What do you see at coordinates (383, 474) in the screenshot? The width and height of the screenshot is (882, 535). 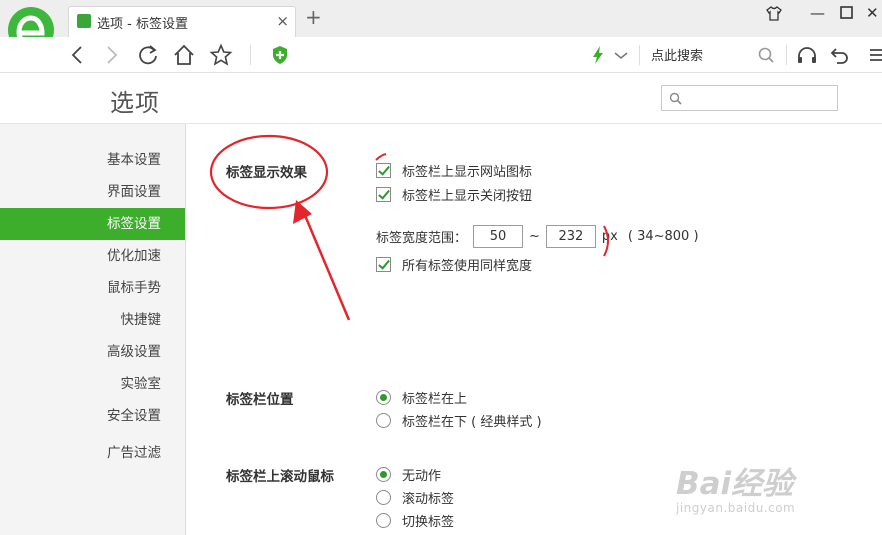 I see `scroll-none-radio` at bounding box center [383, 474].